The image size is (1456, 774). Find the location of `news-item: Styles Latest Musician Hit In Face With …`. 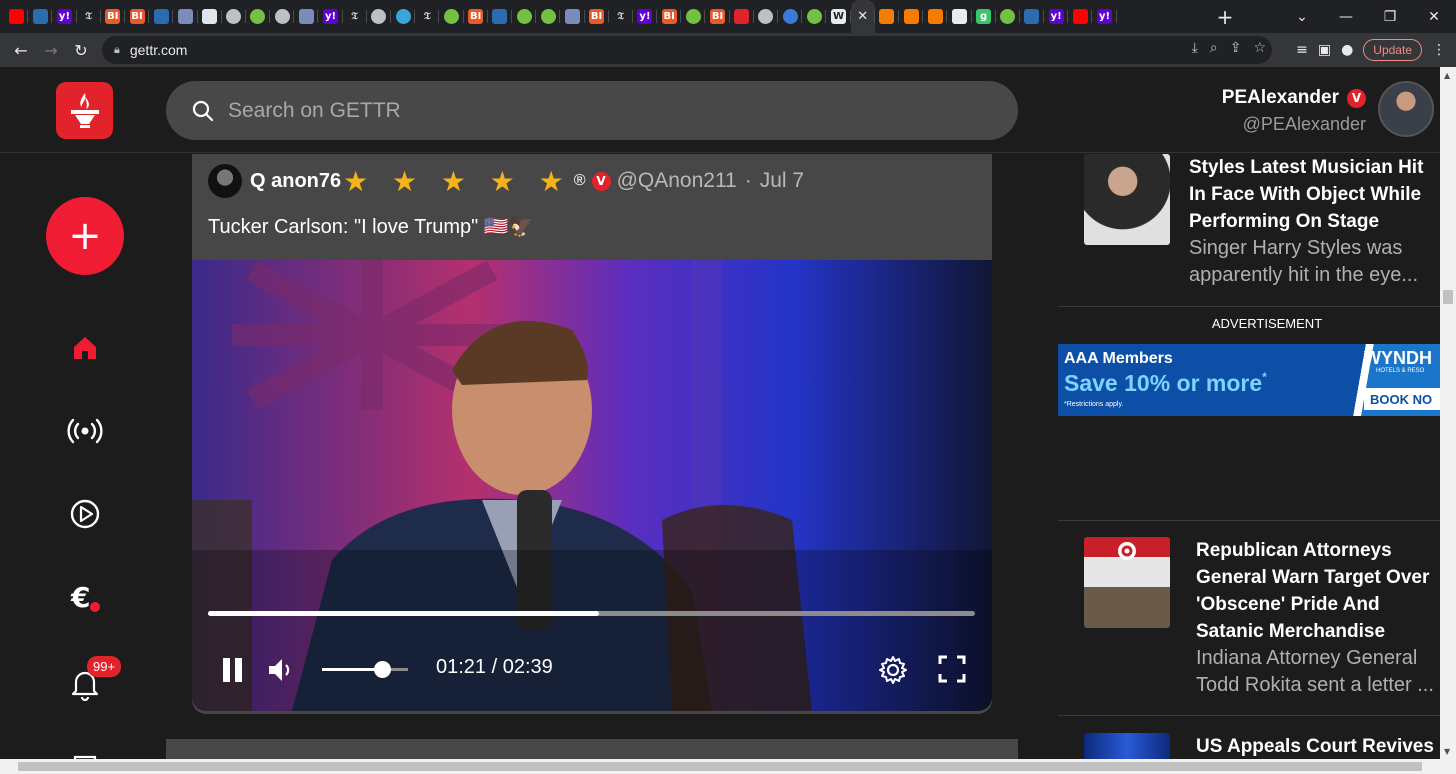

news-item: Styles Latest Musician Hit In Face With … is located at coordinates (1261, 221).